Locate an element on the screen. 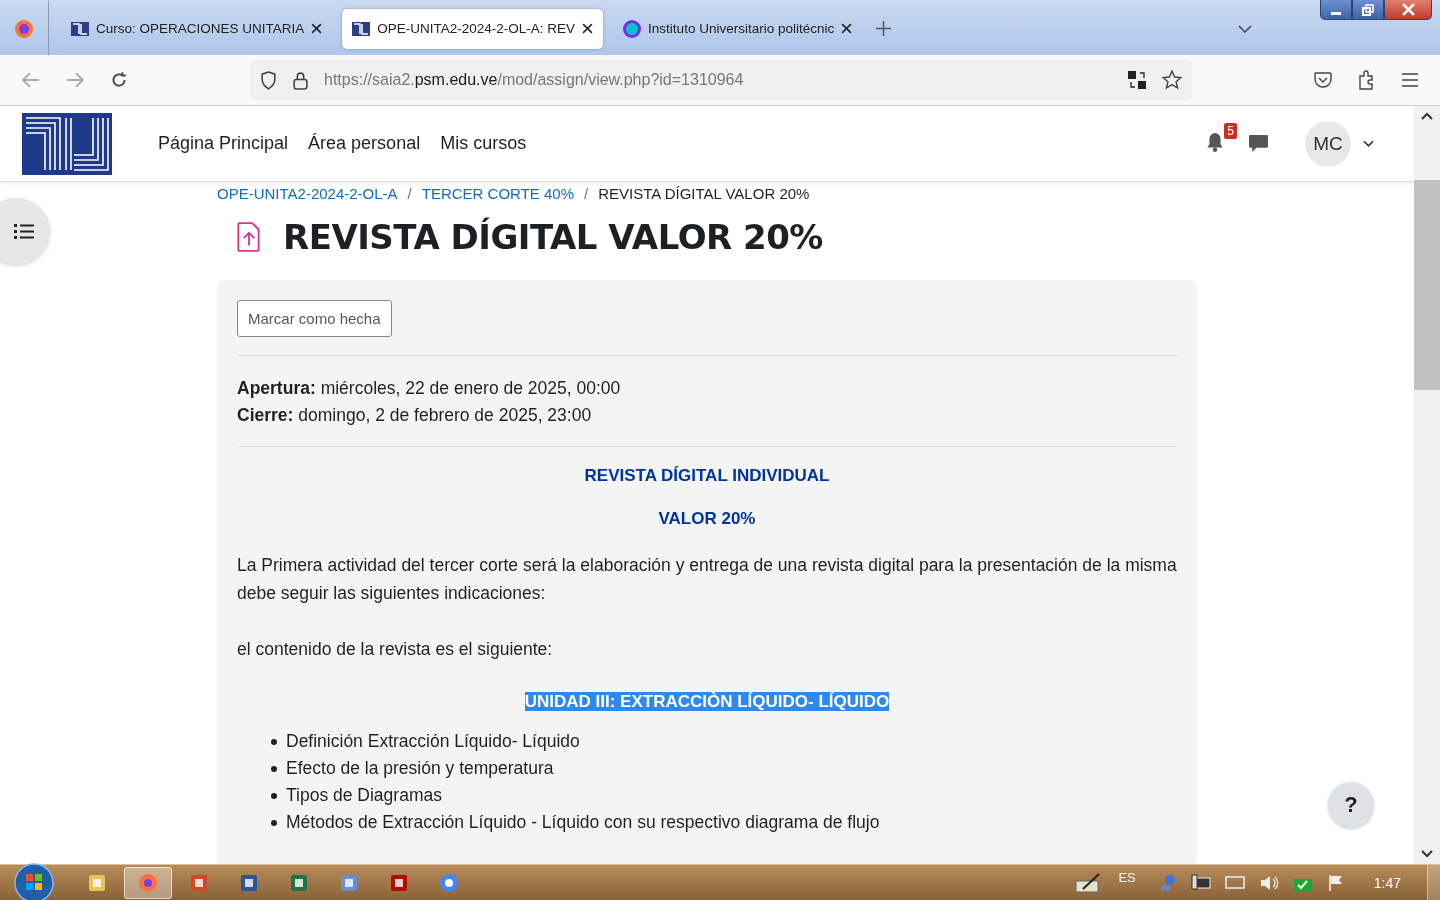  extensions-icon is located at coordinates (1367, 80).